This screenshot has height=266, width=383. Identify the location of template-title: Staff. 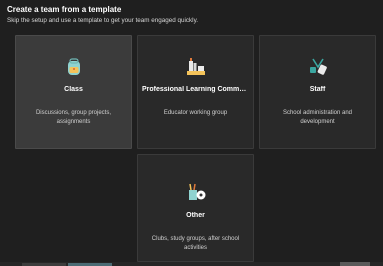
(317, 89).